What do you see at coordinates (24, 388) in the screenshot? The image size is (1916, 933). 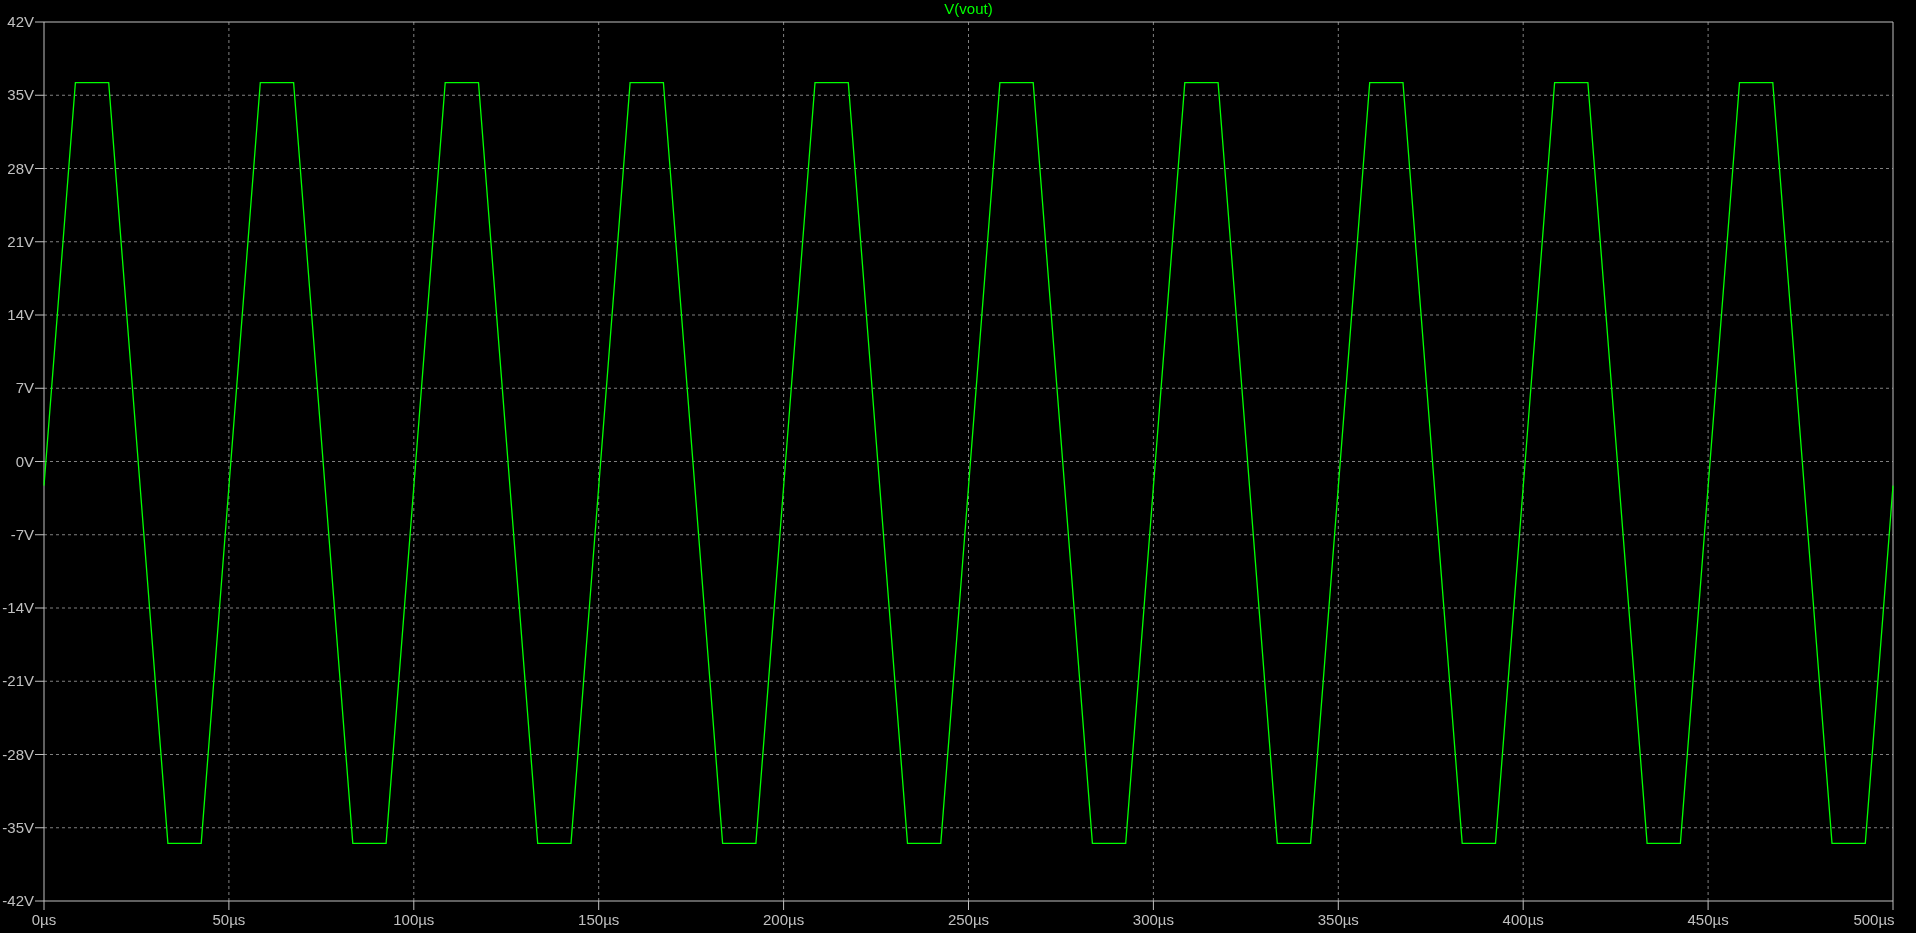 I see `y-tick-label: 7V` at bounding box center [24, 388].